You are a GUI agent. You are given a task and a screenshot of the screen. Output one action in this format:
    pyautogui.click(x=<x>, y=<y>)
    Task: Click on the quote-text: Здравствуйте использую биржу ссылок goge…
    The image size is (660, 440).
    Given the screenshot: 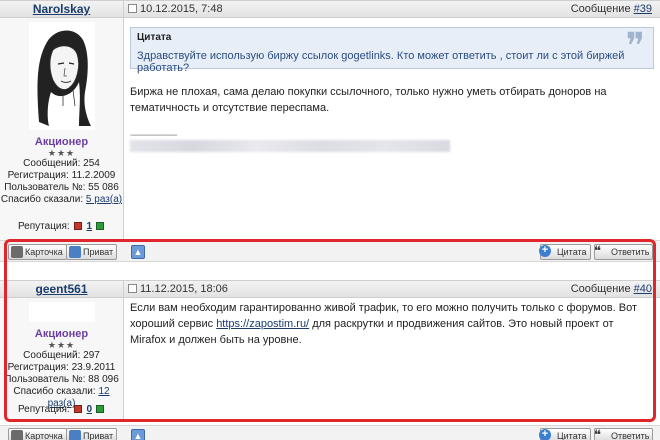 What is the action you would take?
    pyautogui.click(x=381, y=62)
    